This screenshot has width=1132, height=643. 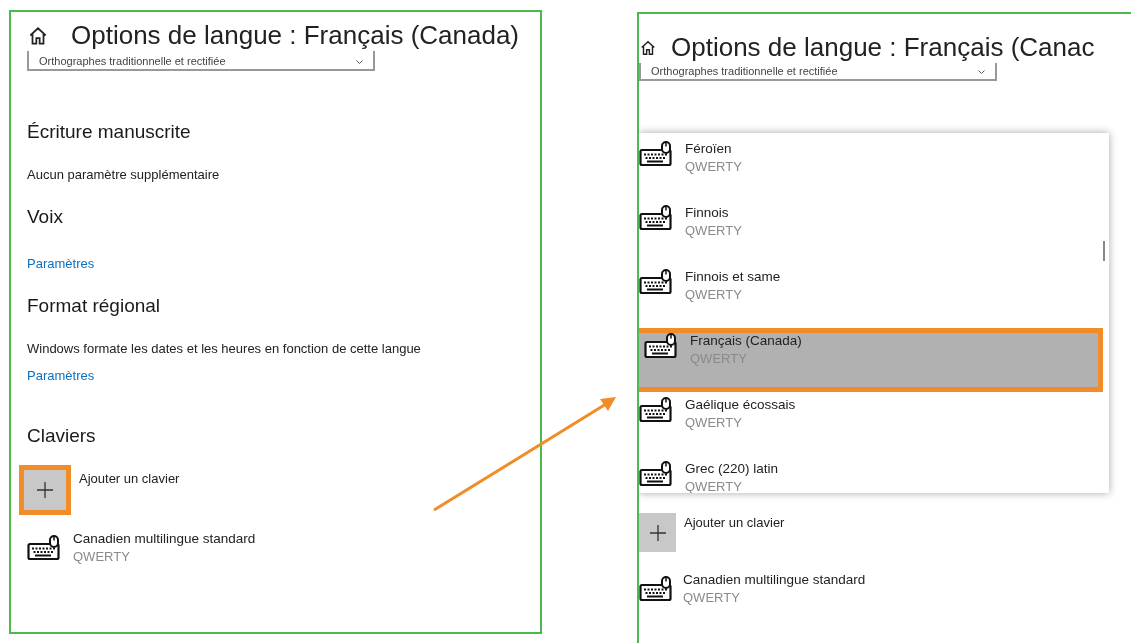 I want to click on keyboard-name: Finnois, so click(x=707, y=212).